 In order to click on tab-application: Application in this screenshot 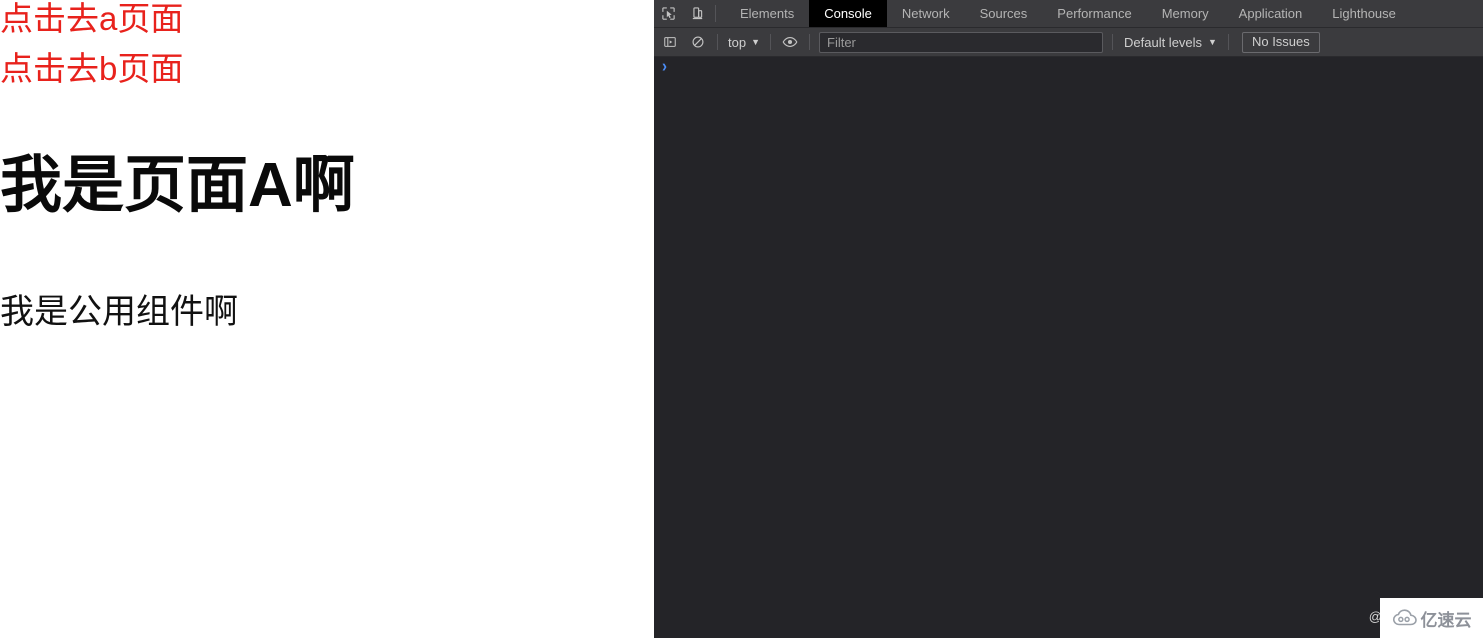, I will do `click(1271, 13)`.